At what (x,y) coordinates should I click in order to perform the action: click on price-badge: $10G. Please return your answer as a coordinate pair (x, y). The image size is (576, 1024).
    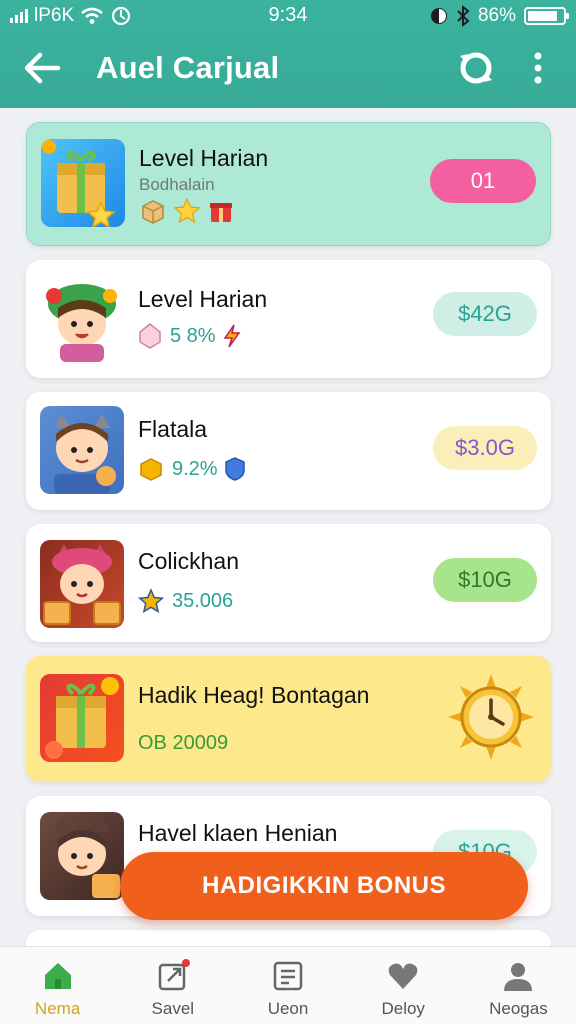
    Looking at the image, I should click on (485, 580).